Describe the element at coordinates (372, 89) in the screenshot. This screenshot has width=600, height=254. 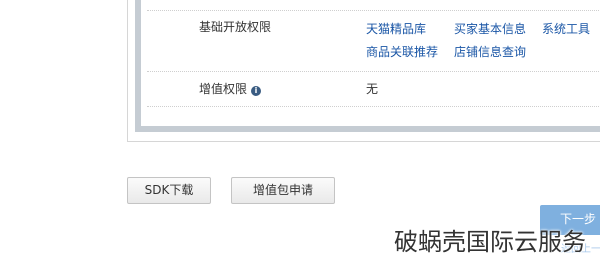
I see `value-added-permissions-value: 无` at that location.